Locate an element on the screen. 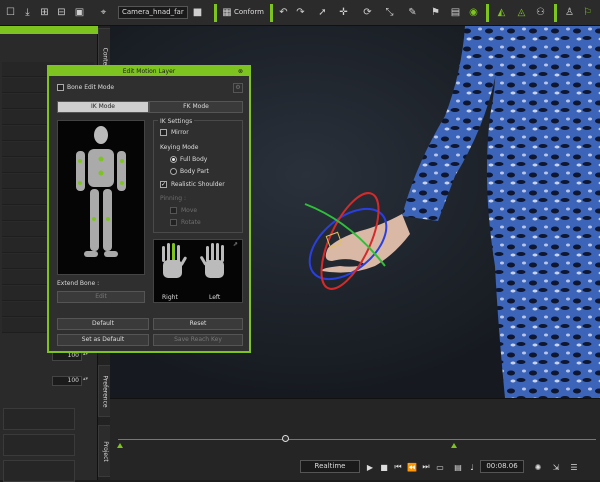 The width and height of the screenshot is (600, 482). set-as-default-button: Set as Default is located at coordinates (103, 340).